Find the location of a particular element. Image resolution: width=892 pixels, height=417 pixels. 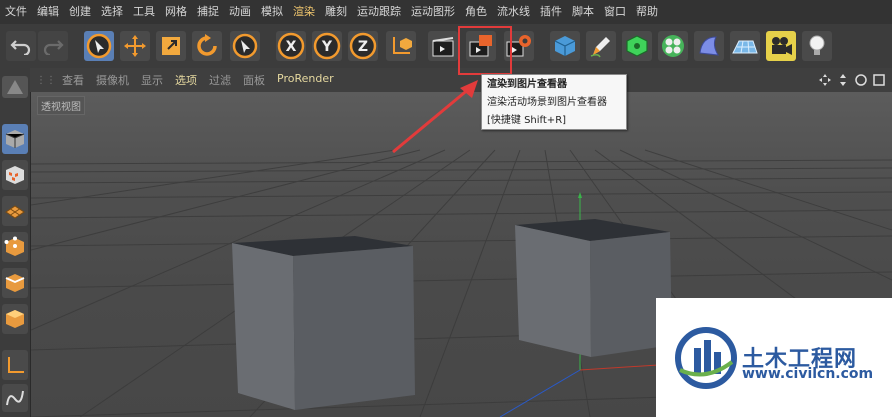

tooltip-title: 渲染到图片查看器 is located at coordinates (527, 84).